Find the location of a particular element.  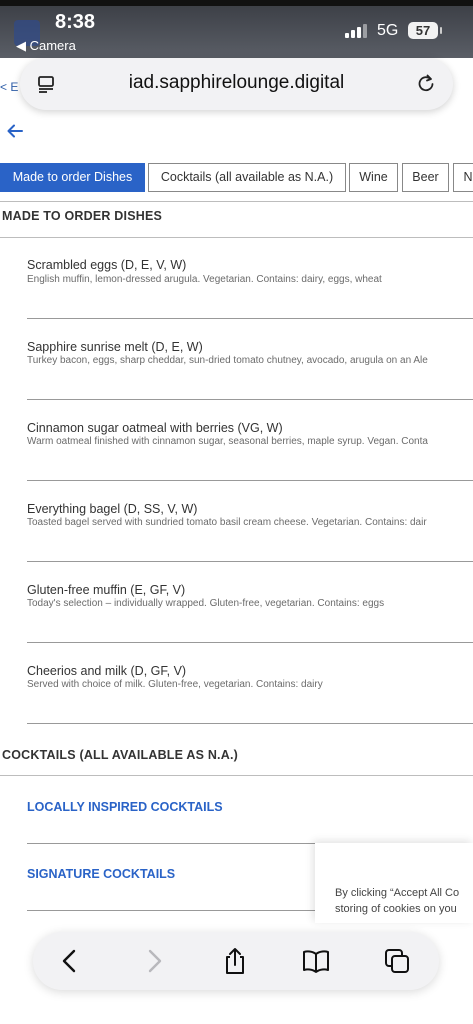

tab-wine: Wine is located at coordinates (373, 177).